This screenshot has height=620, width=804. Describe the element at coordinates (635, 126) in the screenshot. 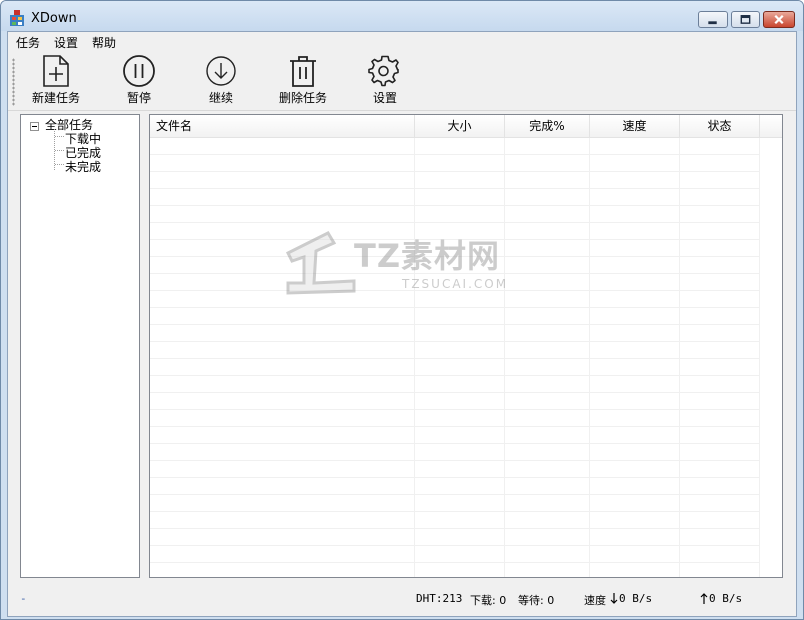

I see `column-header-speed: 速度` at that location.